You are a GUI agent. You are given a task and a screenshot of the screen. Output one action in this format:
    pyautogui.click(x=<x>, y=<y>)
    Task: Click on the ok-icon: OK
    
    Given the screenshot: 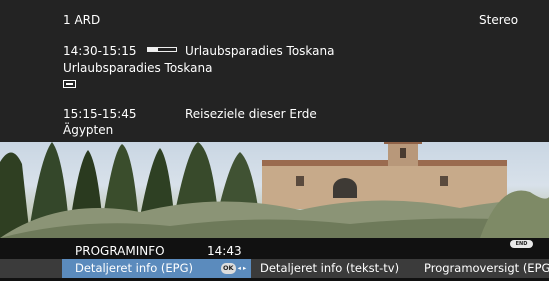 What is the action you would take?
    pyautogui.click(x=228, y=268)
    